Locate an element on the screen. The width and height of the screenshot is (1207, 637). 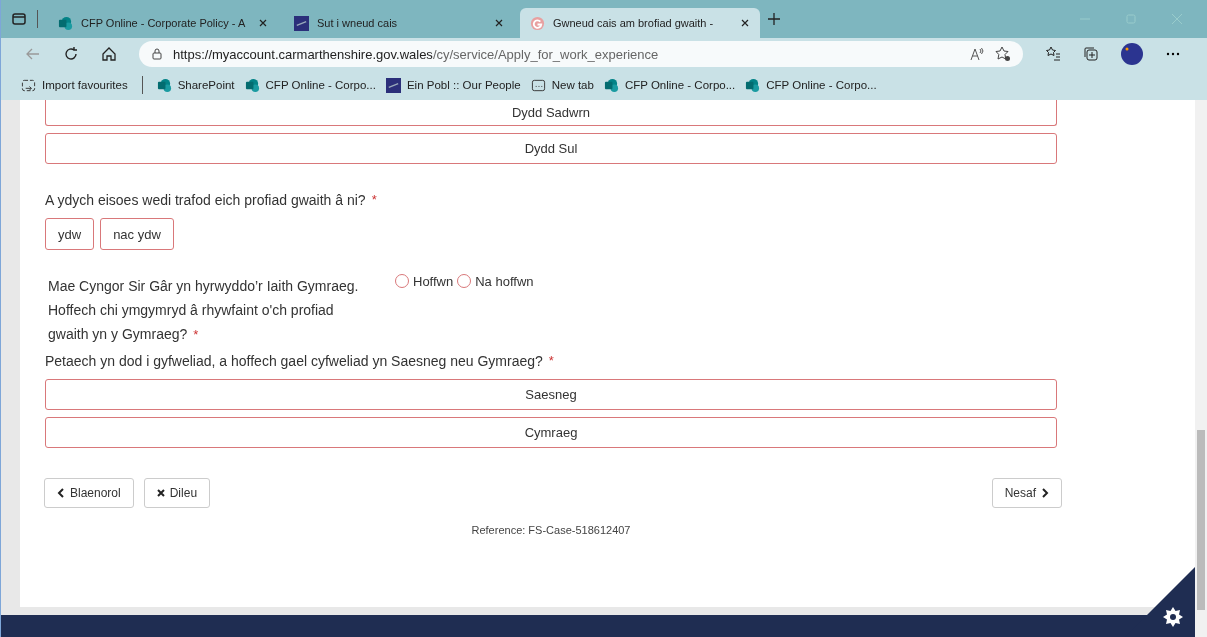
browser-tab: CFP Online - Corporate Policy - A is located at coordinates (163, 23).